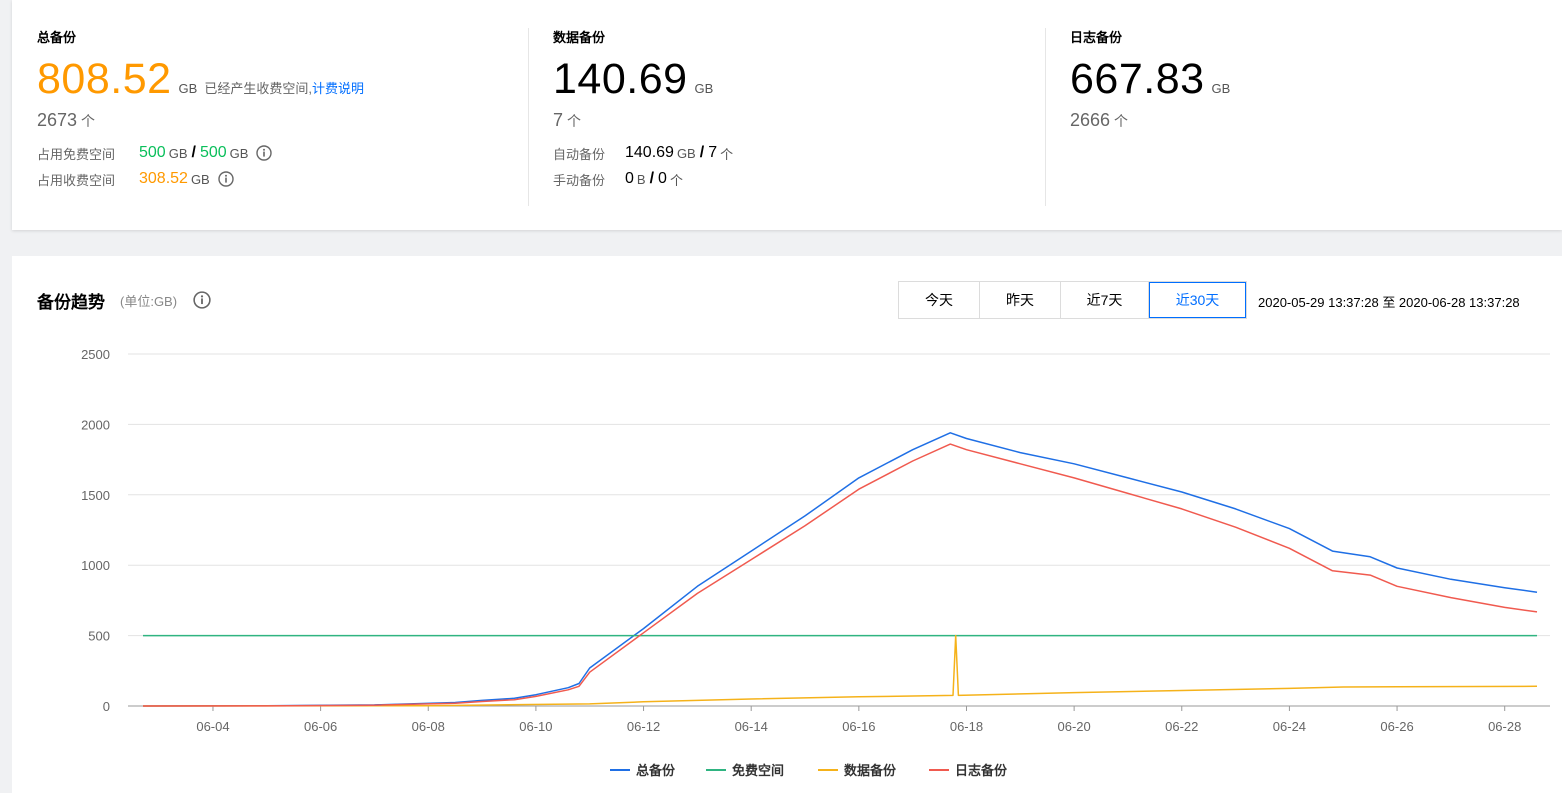 This screenshot has height=793, width=1562. I want to click on legend-label: 总备份, so click(656, 770).